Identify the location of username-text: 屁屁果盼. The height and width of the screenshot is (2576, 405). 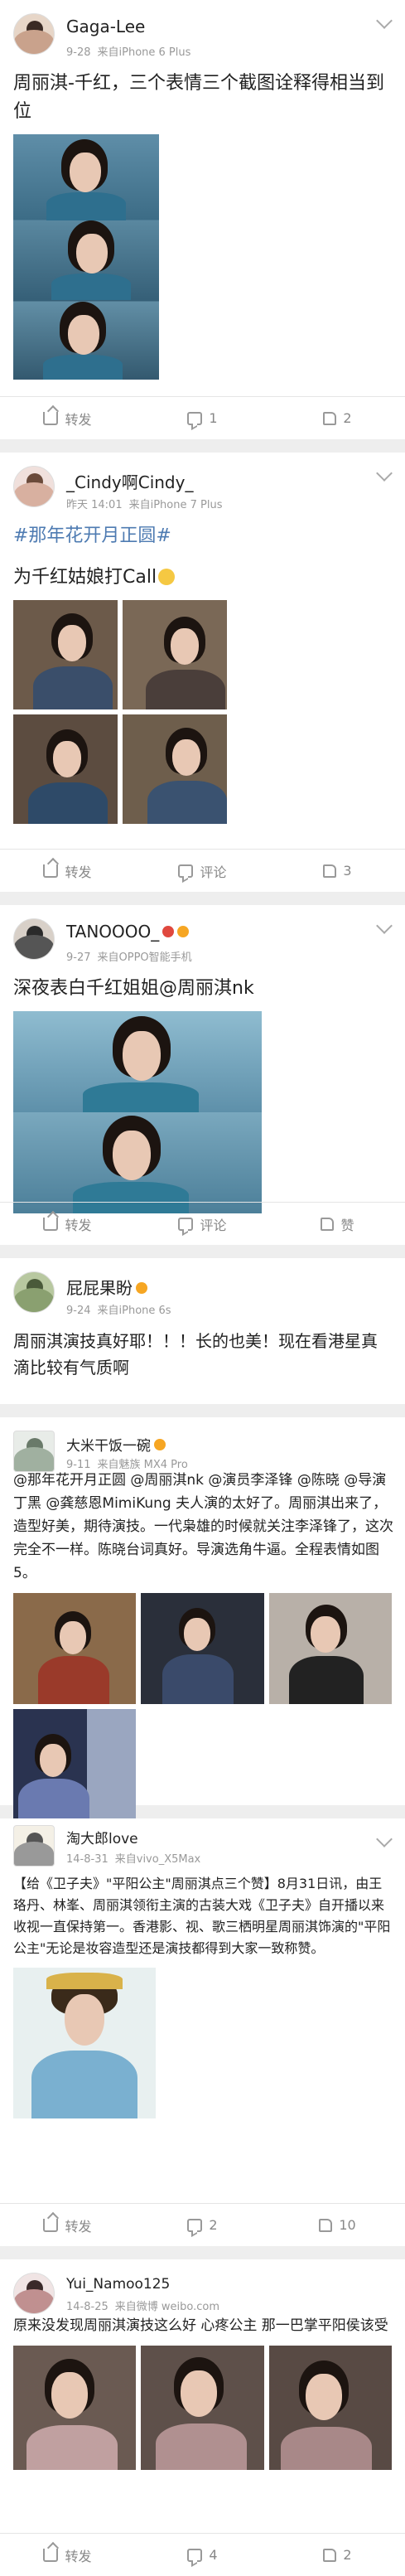
(99, 1288).